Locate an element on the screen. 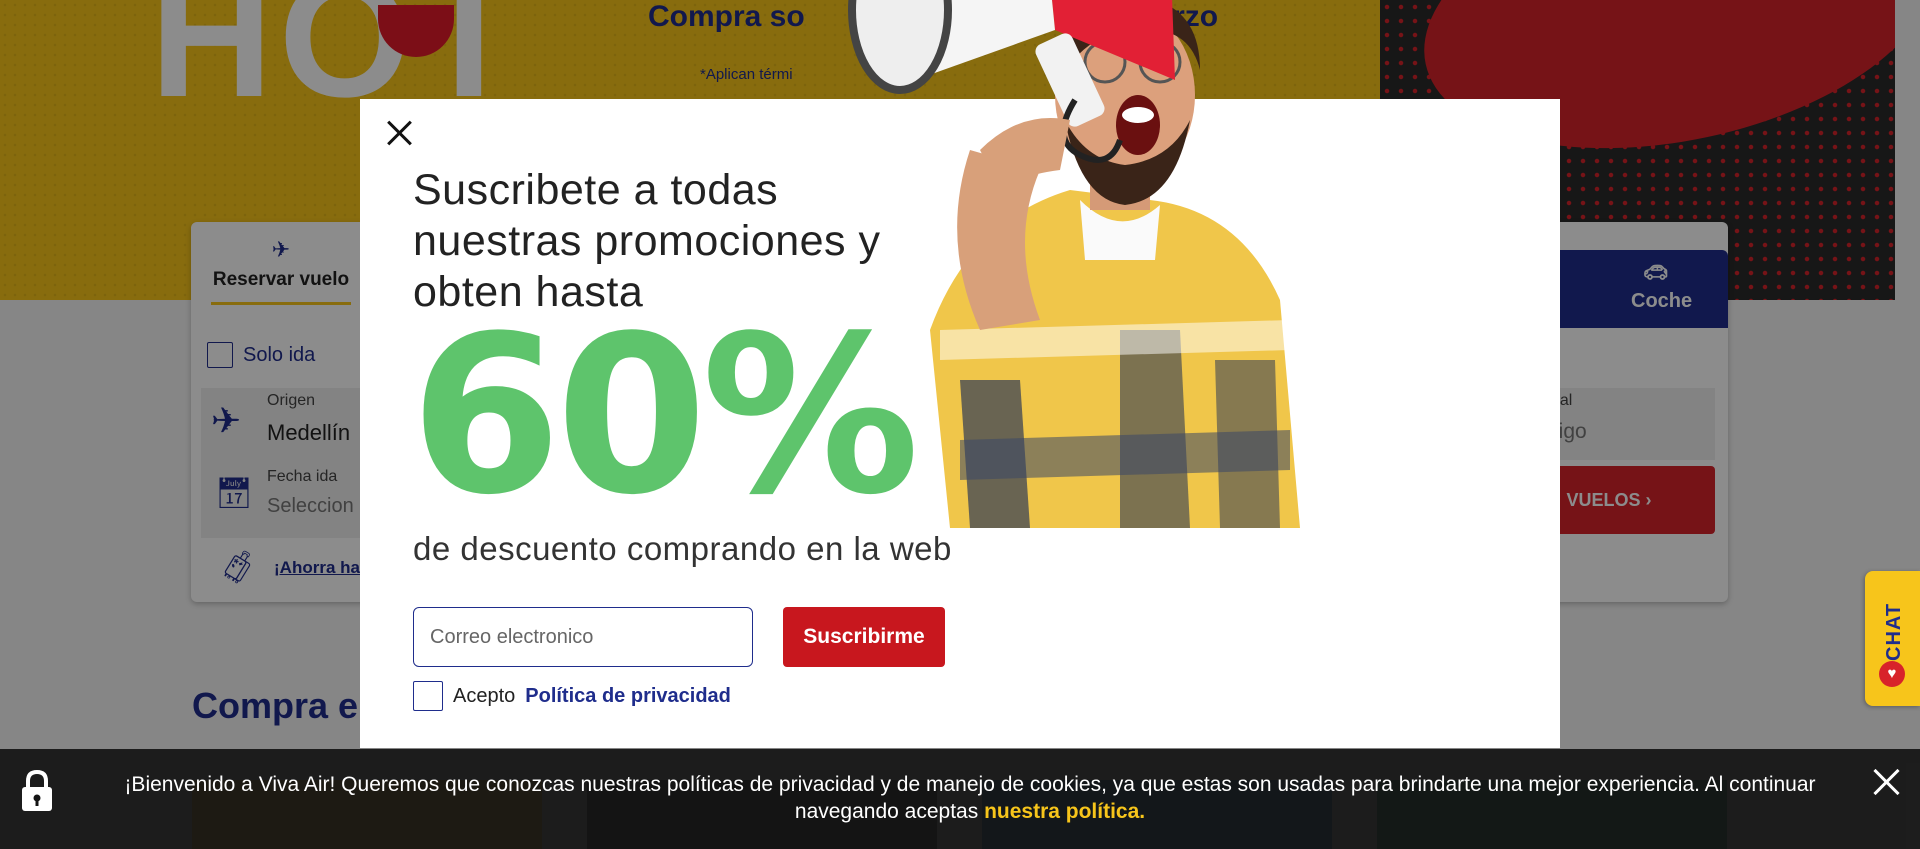 The width and height of the screenshot is (1920, 849). discount-text: de descuento comprando en la web is located at coordinates (682, 548).